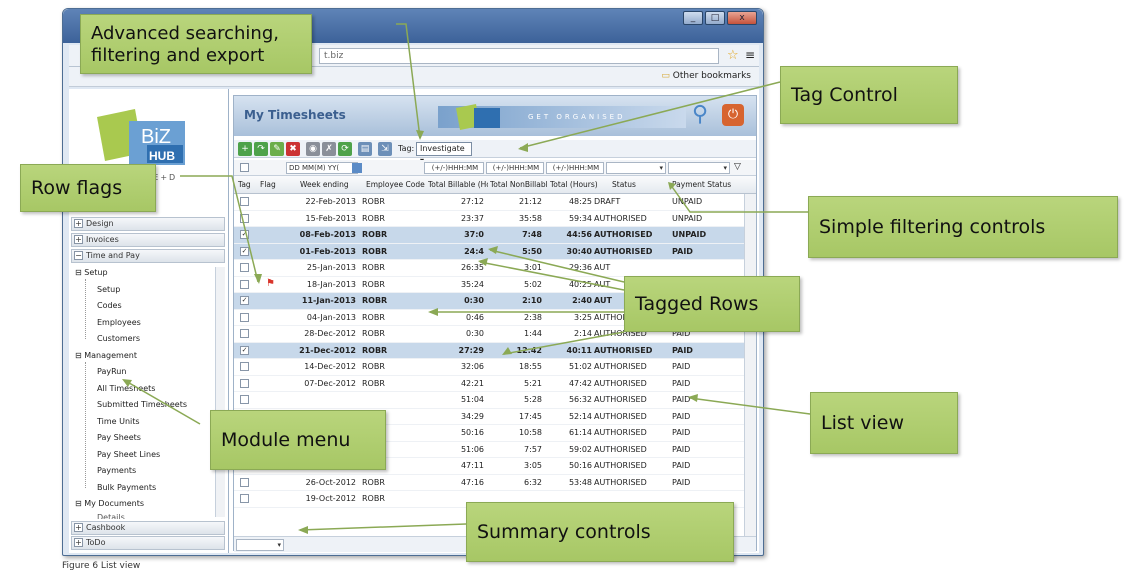 Image resolution: width=1132 pixels, height=572 pixels. Describe the element at coordinates (111, 516) in the screenshot. I see `menu-item-details: Details` at that location.